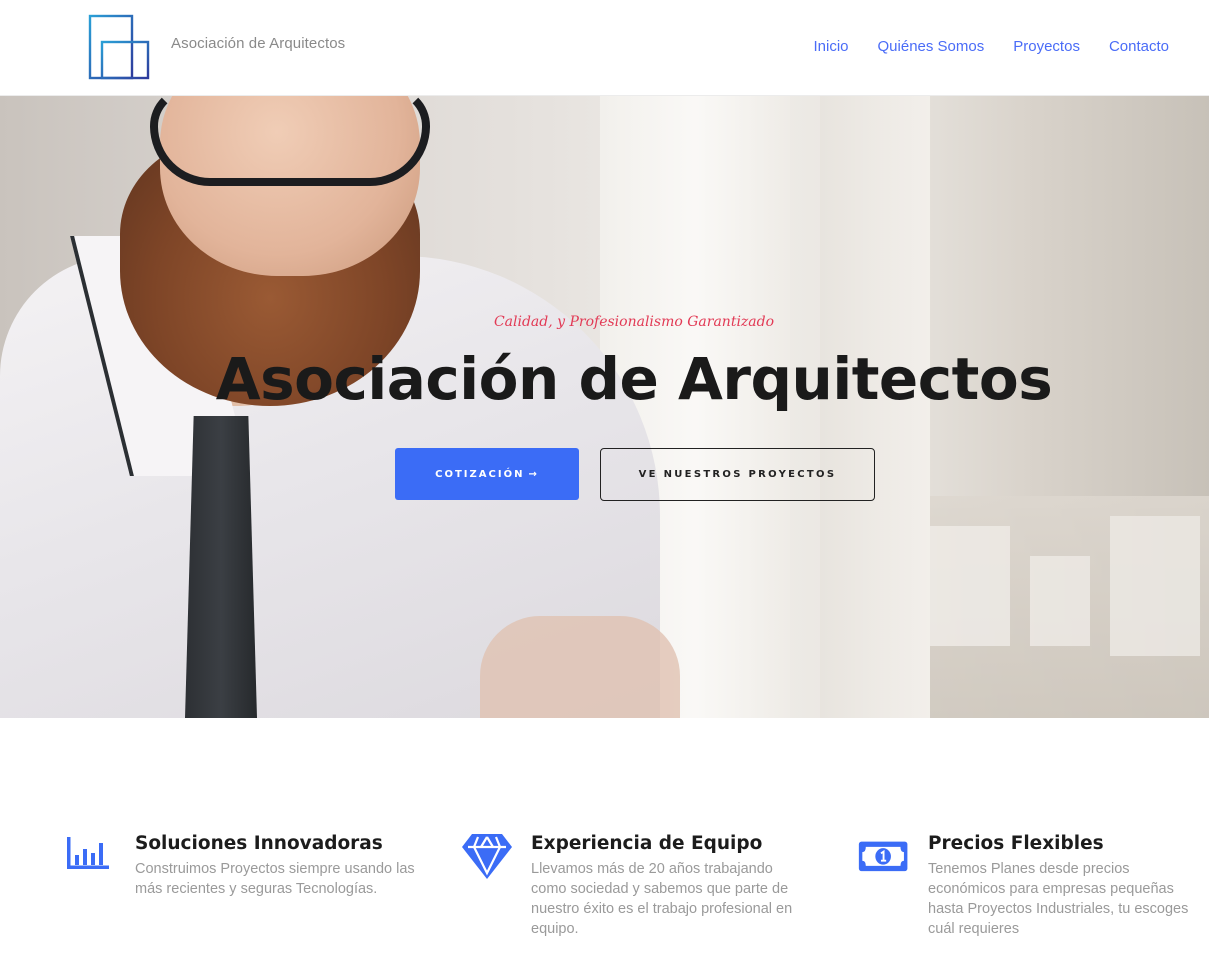 This screenshot has height=955, width=1209. I want to click on view-projects-label: VE NUESTROS PROYECTOS, so click(737, 474).